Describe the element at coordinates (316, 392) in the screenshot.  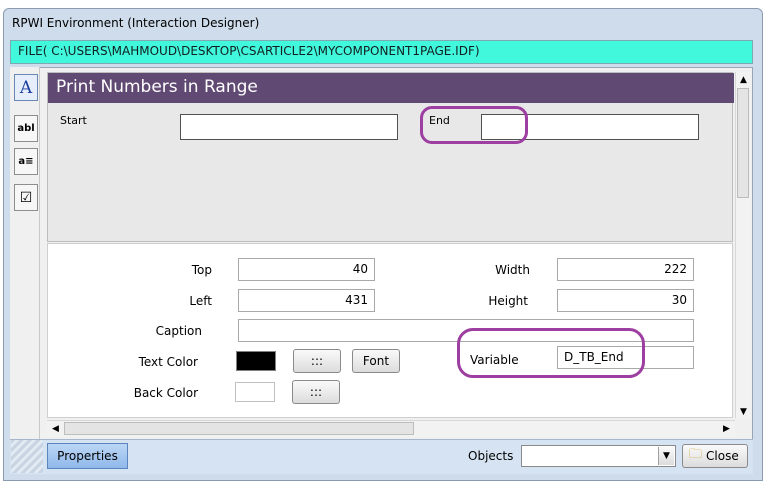
I see `back-color-picker-button: :::` at that location.